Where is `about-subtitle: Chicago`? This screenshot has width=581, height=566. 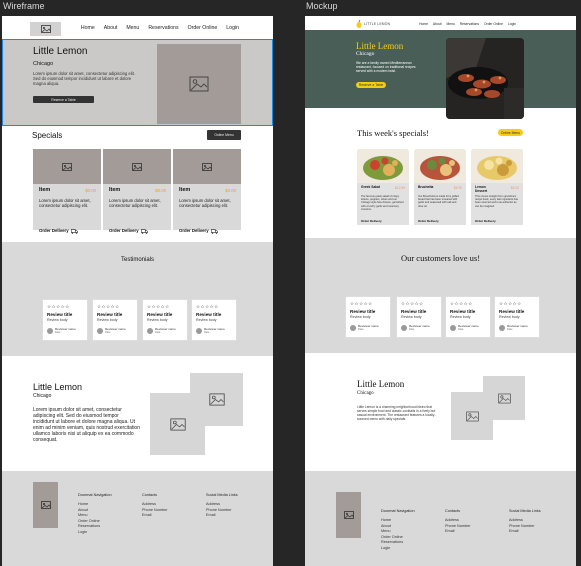
about-subtitle: Chicago is located at coordinates (365, 393).